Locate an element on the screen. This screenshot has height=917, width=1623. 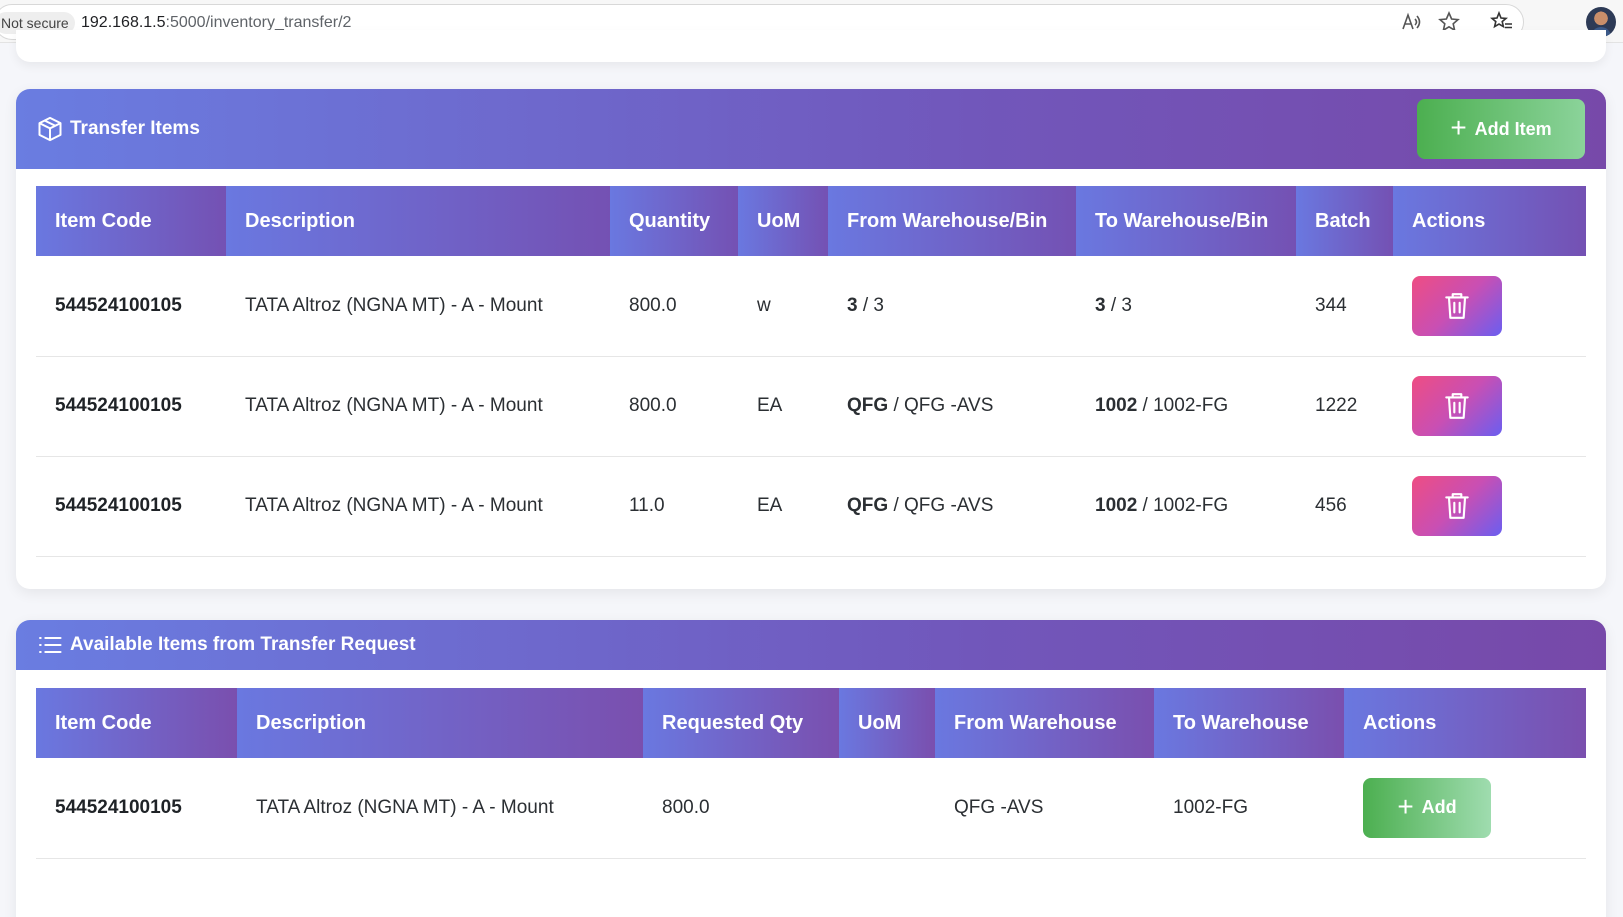
col-header-quantity: Quantity is located at coordinates (674, 221).